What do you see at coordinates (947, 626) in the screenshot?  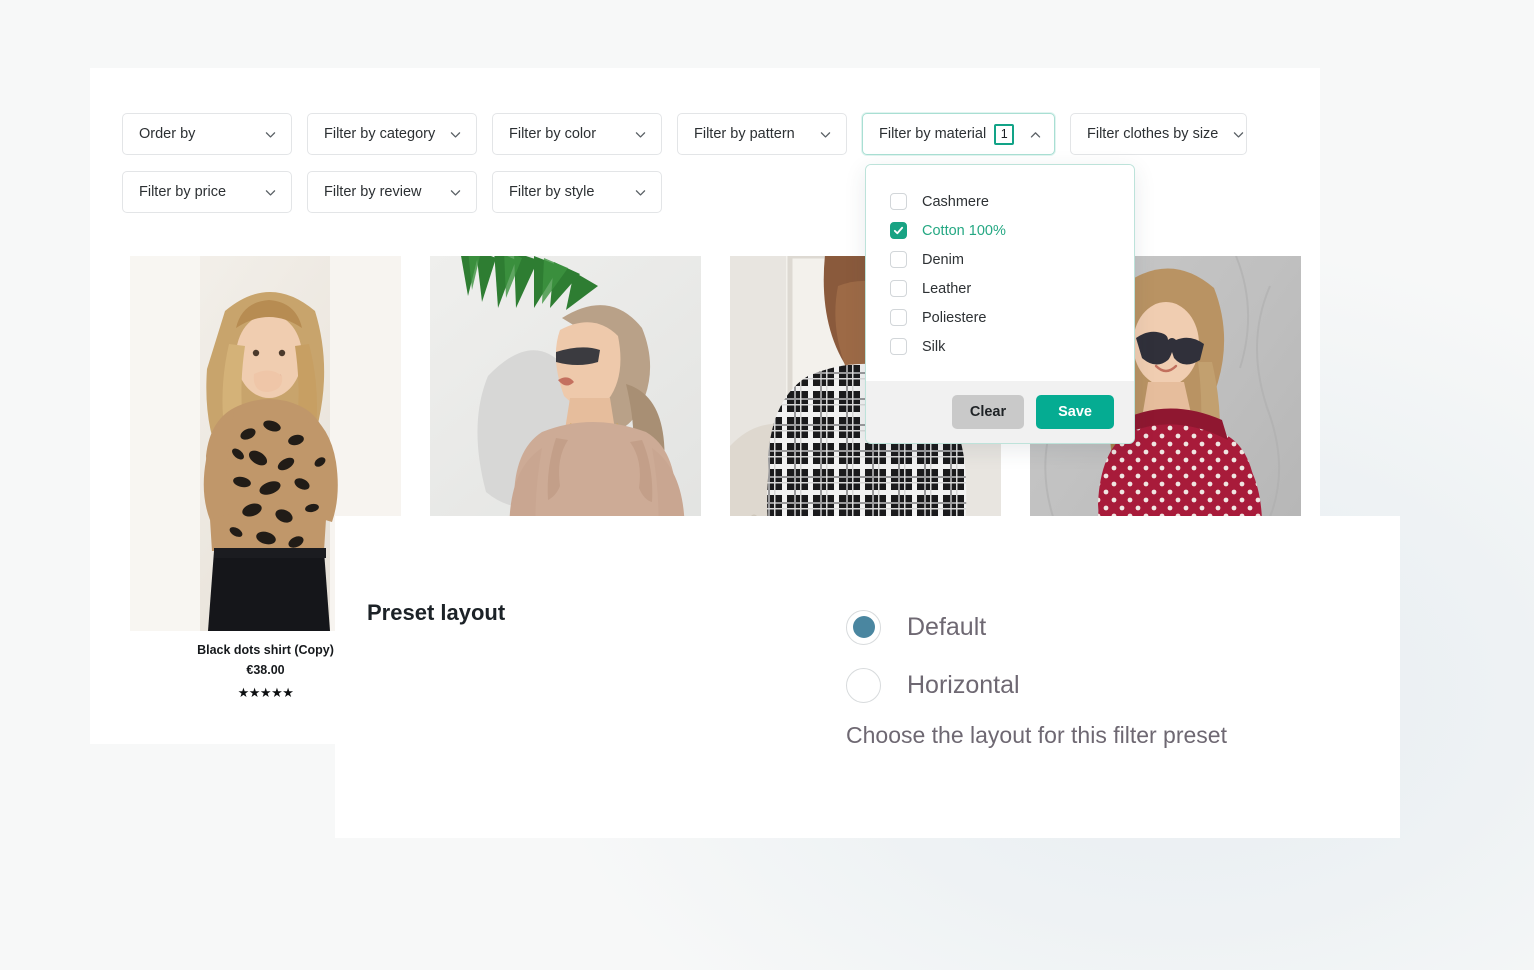 I see `preset-option-label: Default` at bounding box center [947, 626].